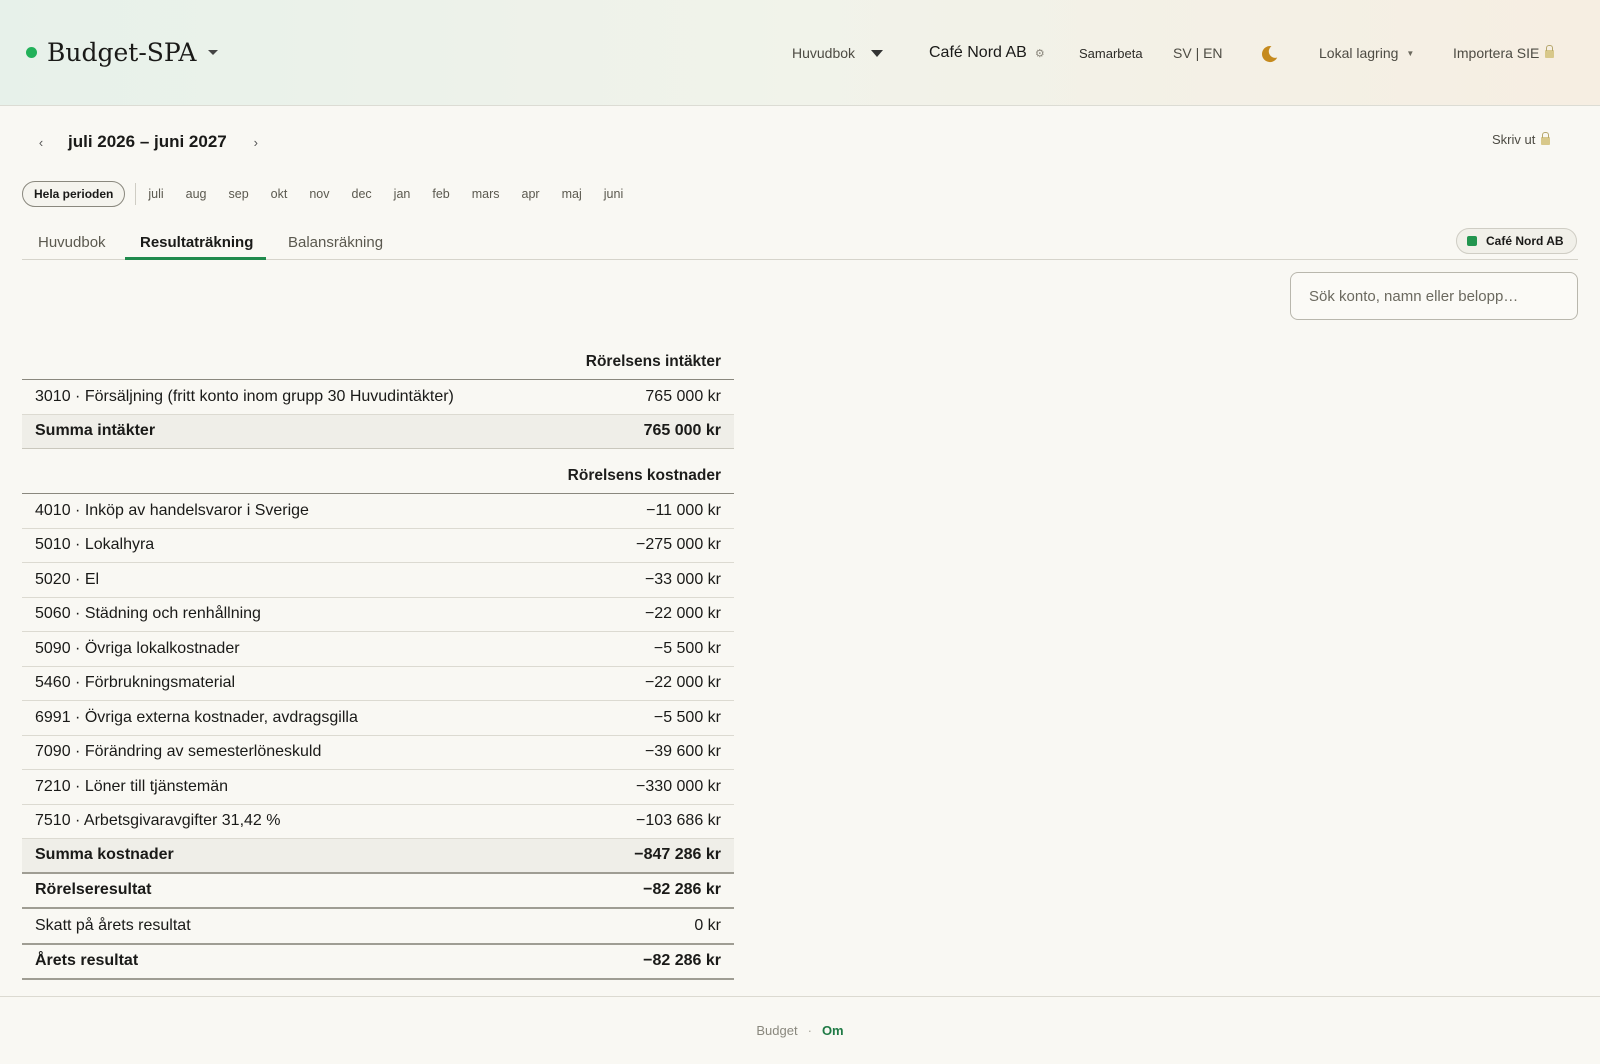  Describe the element at coordinates (137, 648) in the screenshot. I see `account-label: 5090 · Övriga lokalkostnader` at that location.